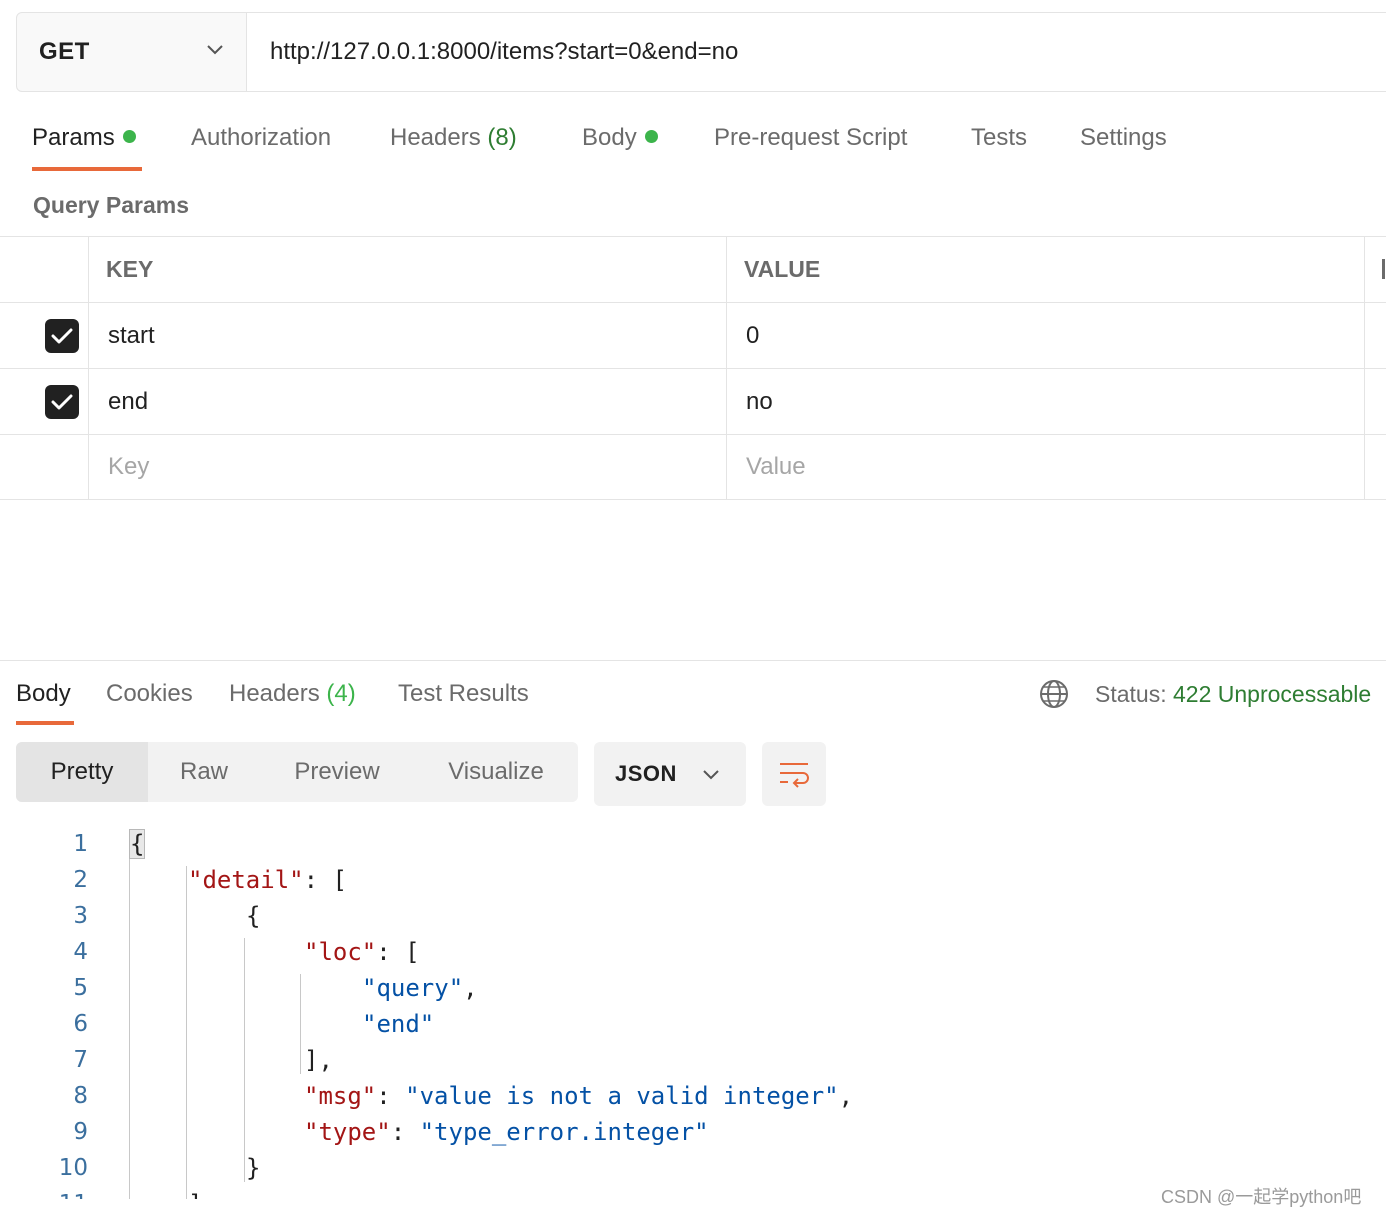  I want to click on new-value-input: Value, so click(1046, 467).